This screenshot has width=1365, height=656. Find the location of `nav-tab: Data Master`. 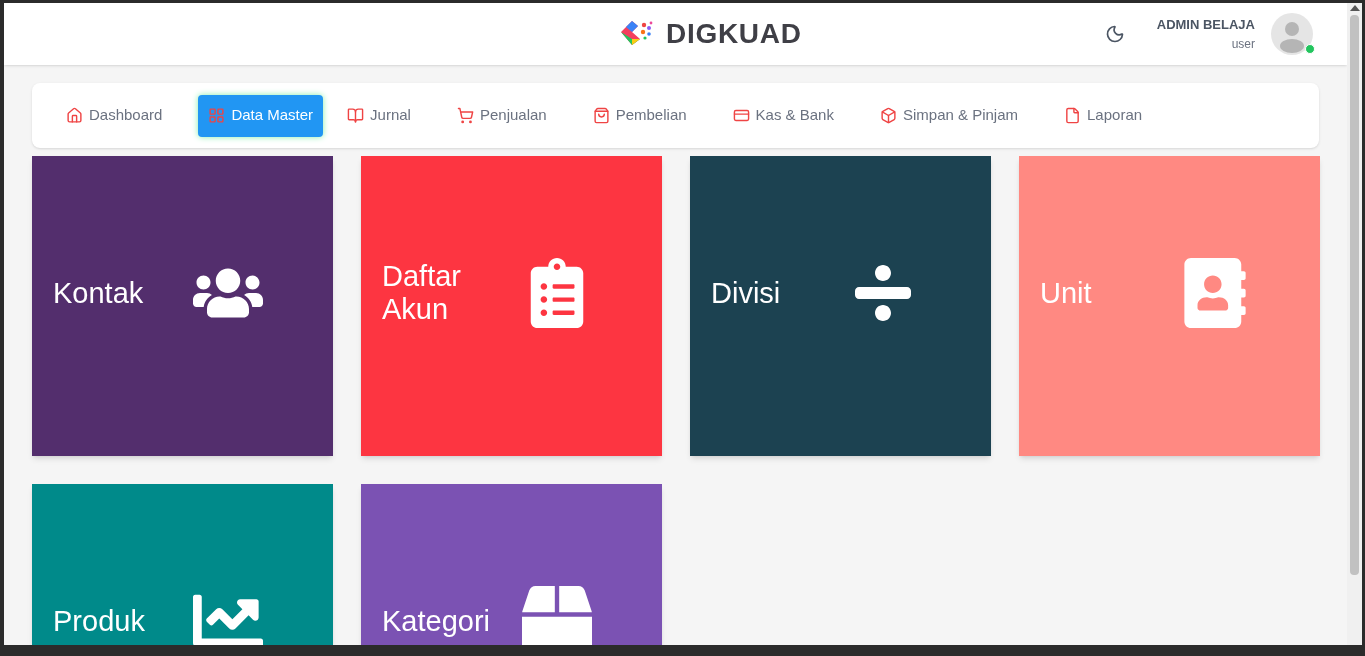

nav-tab: Data Master is located at coordinates (261, 115).